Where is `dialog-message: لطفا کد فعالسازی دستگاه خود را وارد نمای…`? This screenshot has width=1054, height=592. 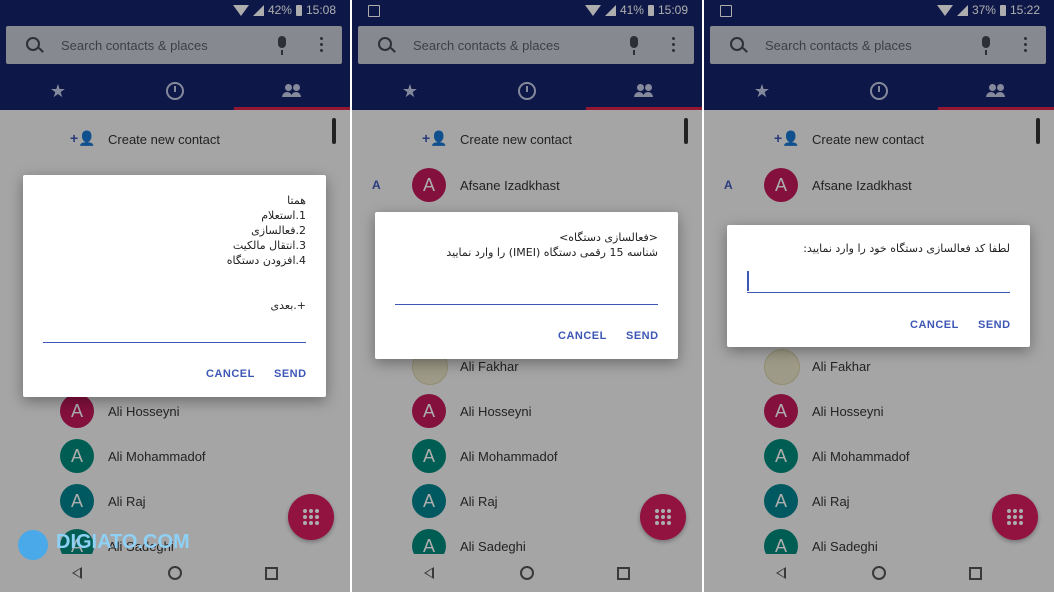
dialog-message: لطفا کد فعالسازی دستگاه خود را وارد نمای… is located at coordinates (906, 248).